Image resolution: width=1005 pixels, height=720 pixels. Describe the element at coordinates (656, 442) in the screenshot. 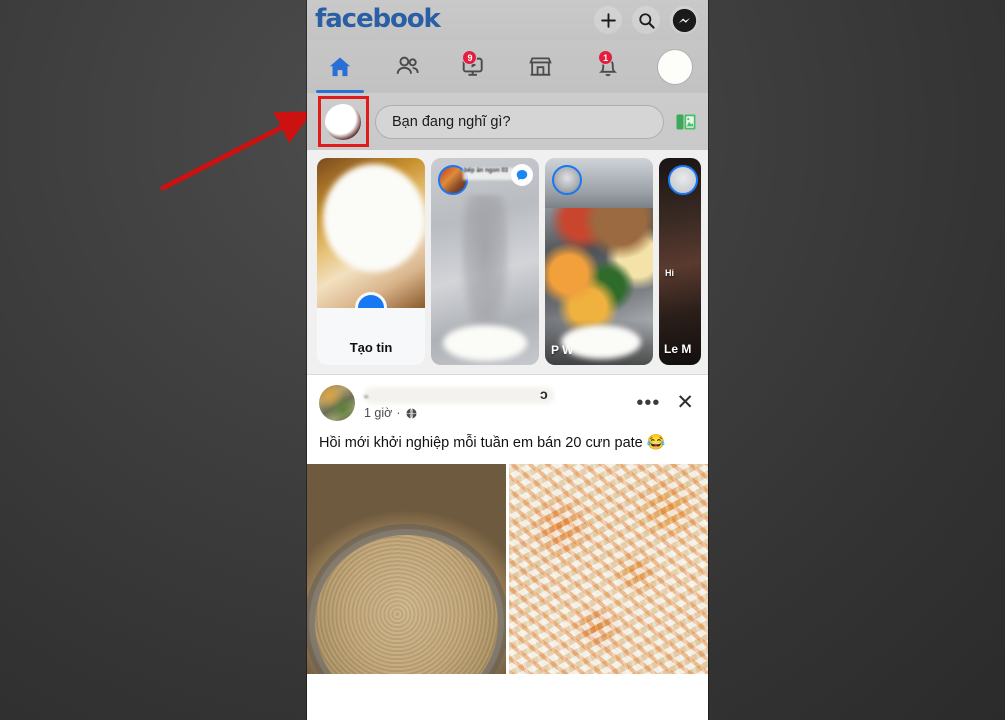

I see `post-emoji: 😂` at that location.